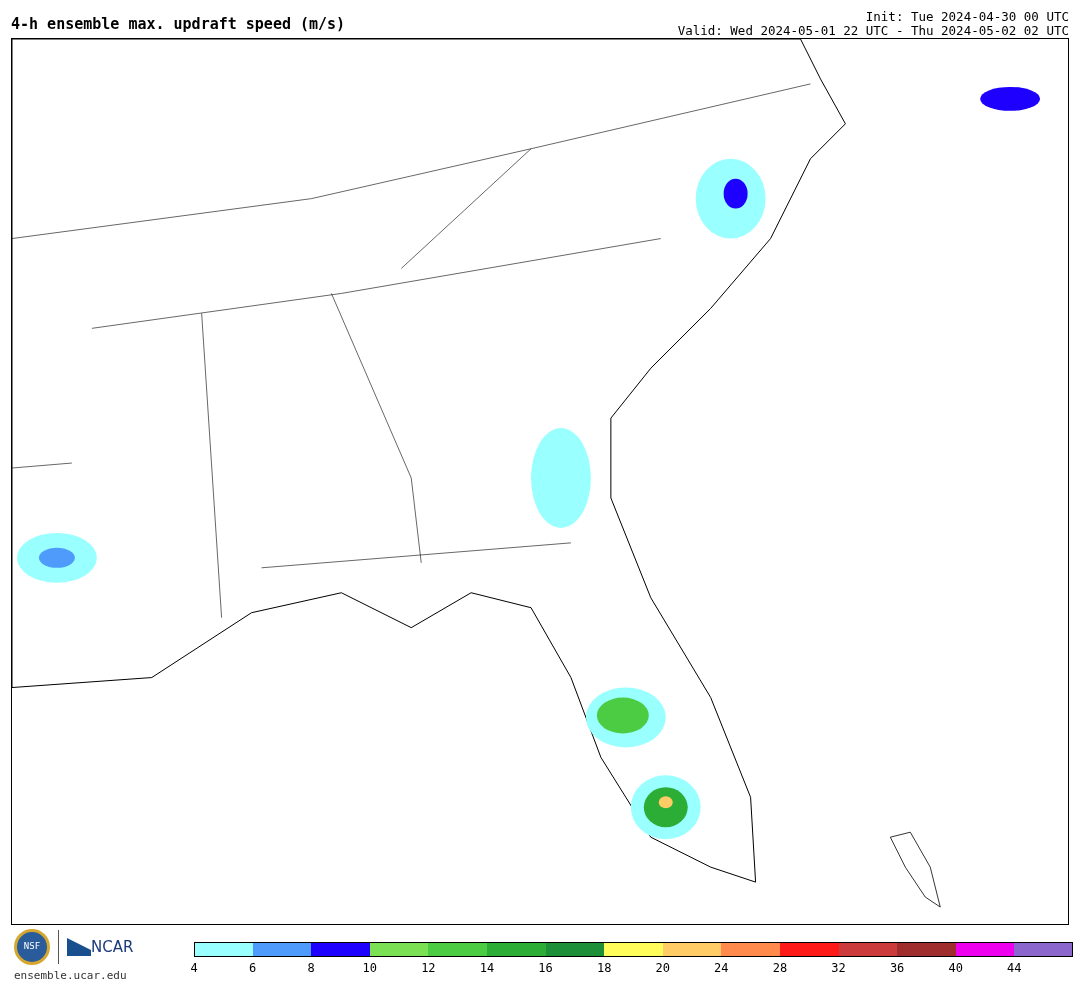 The height and width of the screenshot is (988, 1080). I want to click on flag-icon, so click(79, 947).